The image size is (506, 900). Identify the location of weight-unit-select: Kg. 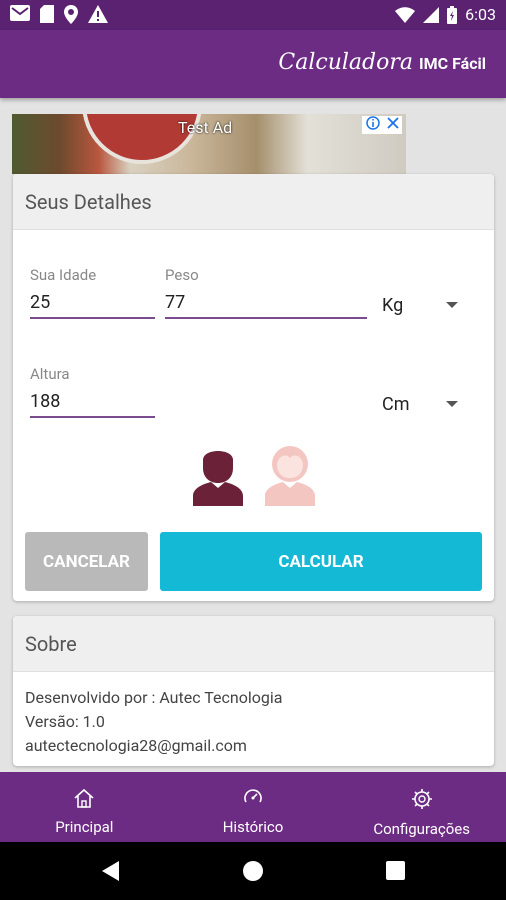
(392, 305).